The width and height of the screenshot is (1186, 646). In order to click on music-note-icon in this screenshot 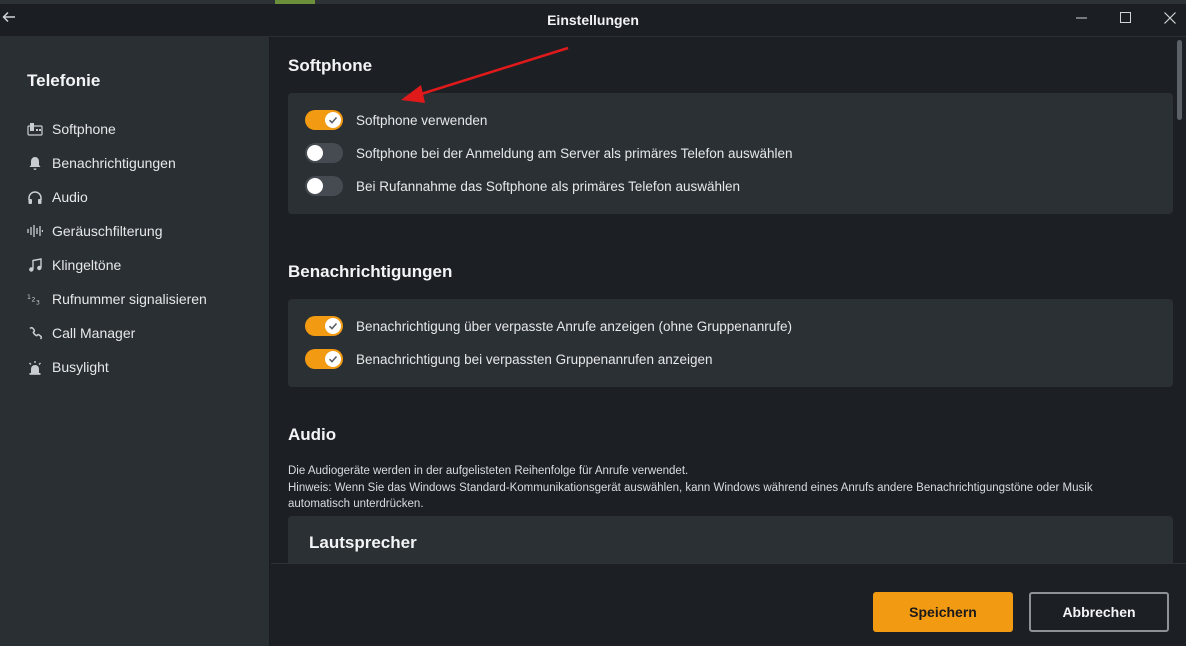, I will do `click(35, 265)`.